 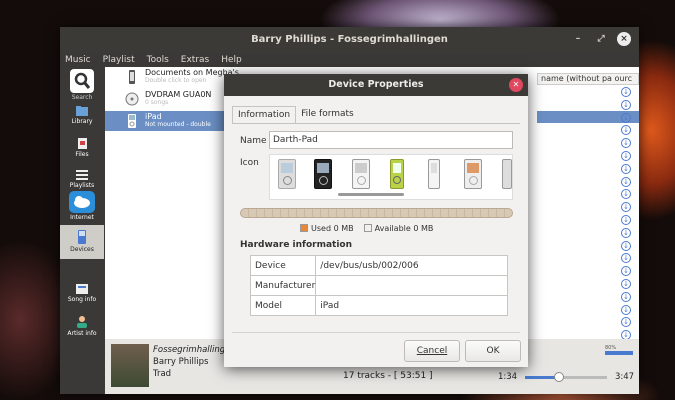 I want to click on album-art, so click(x=130, y=365).